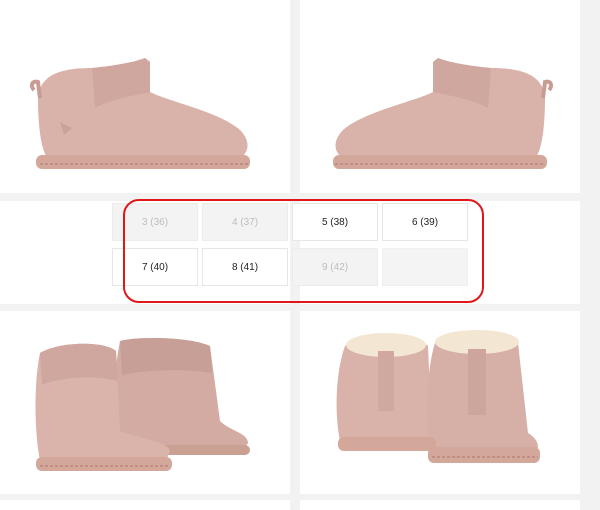 Image resolution: width=600 pixels, height=510 pixels. What do you see at coordinates (443, 113) in the screenshot?
I see `boot-side-right-illustration` at bounding box center [443, 113].